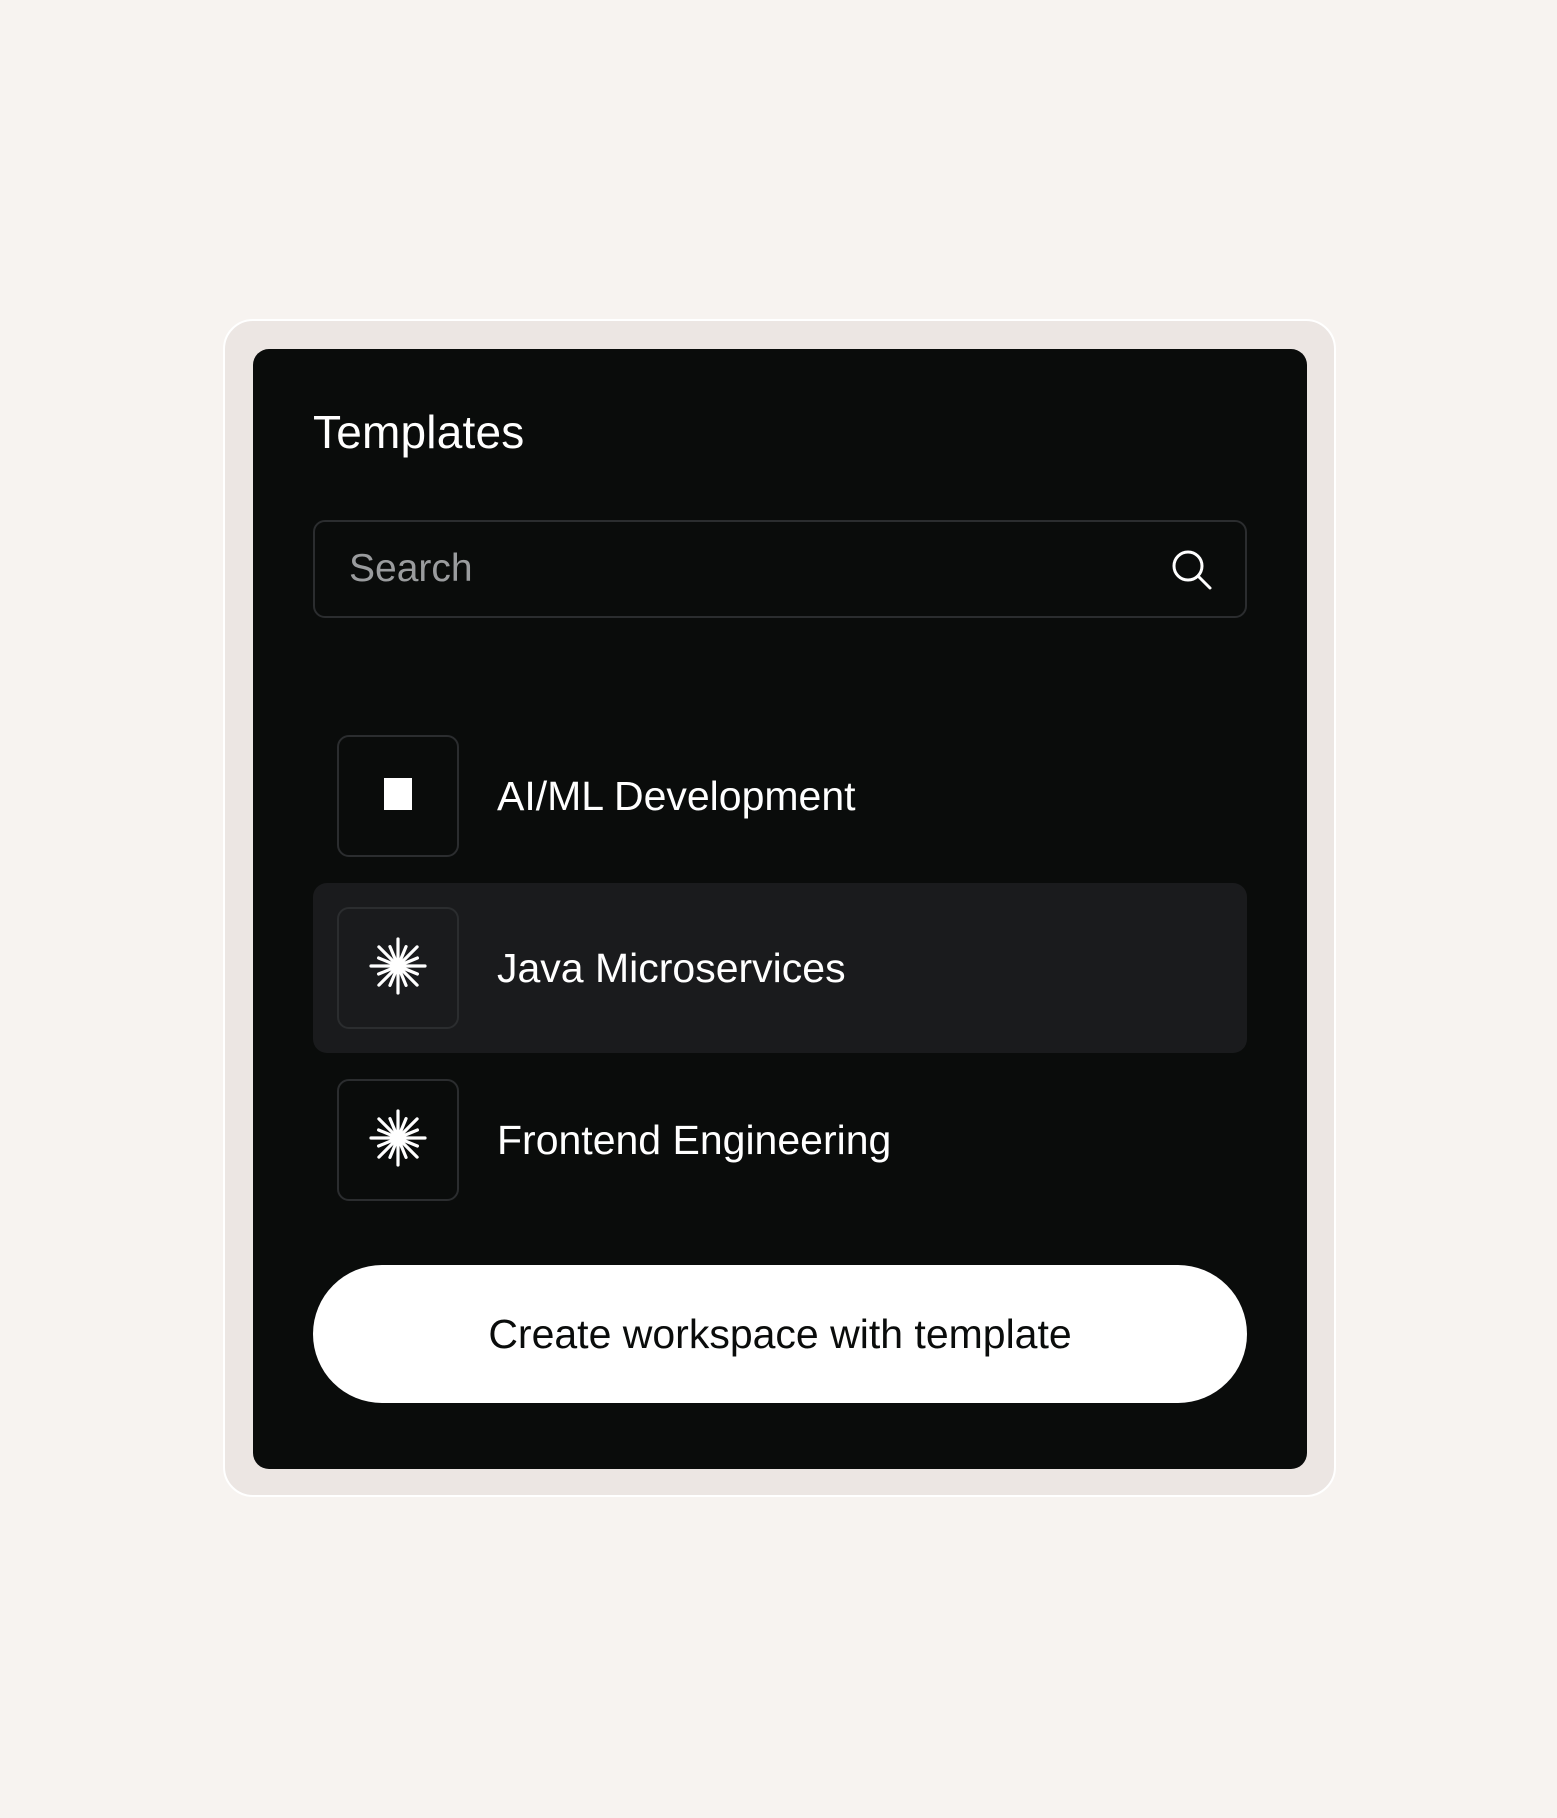  I want to click on template-item-frontend-engineering: Frontend Engineering, so click(780, 1140).